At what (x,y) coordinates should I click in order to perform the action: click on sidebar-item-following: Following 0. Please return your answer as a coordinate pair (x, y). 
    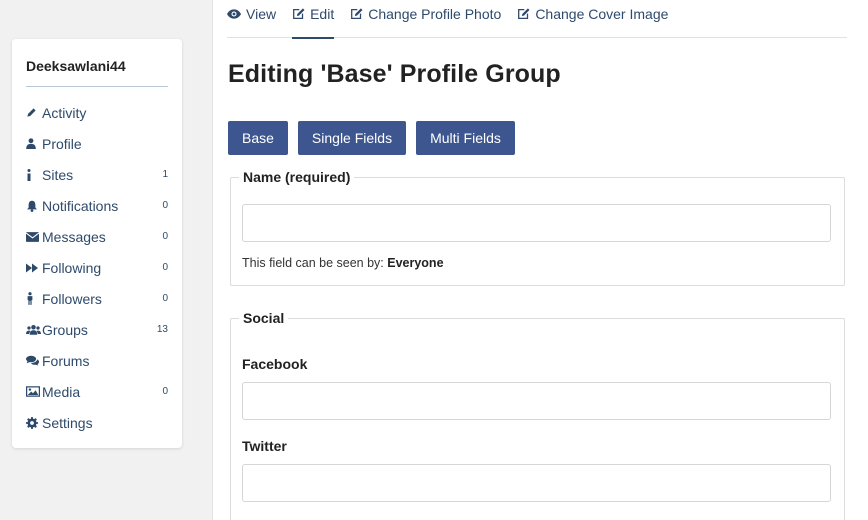
    Looking at the image, I should click on (97, 267).